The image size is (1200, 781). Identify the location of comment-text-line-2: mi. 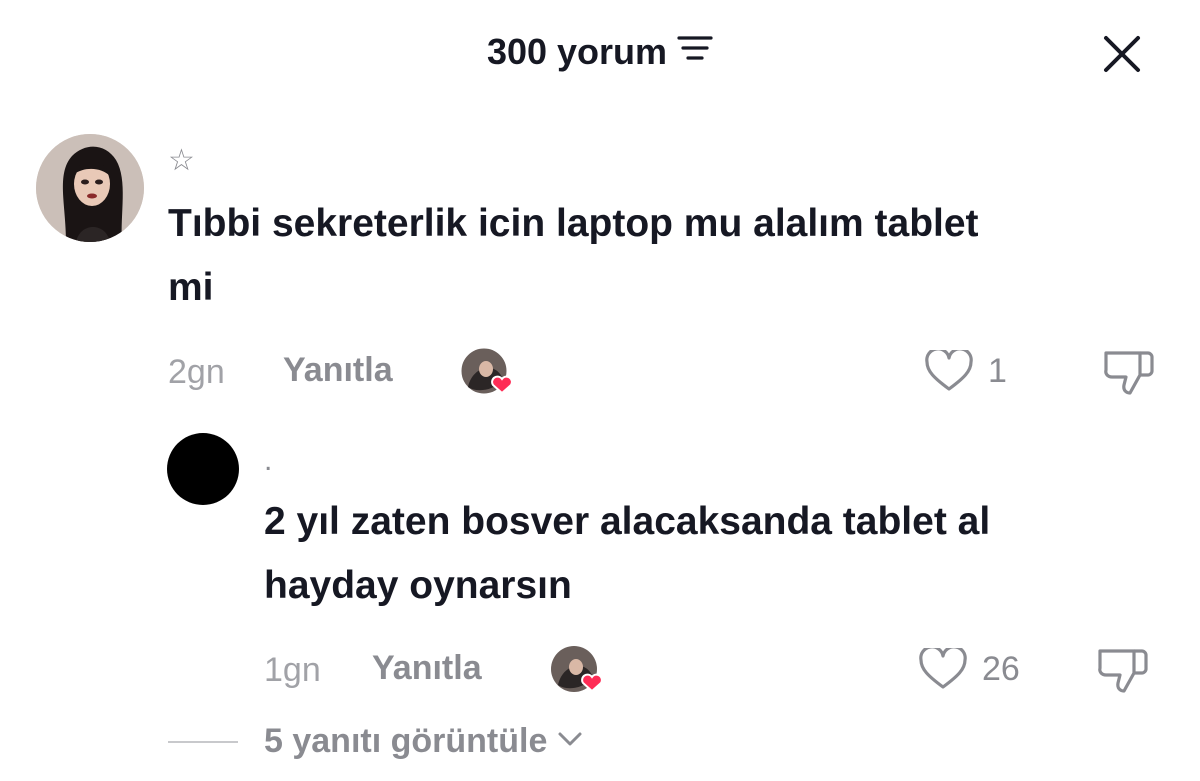
(191, 287).